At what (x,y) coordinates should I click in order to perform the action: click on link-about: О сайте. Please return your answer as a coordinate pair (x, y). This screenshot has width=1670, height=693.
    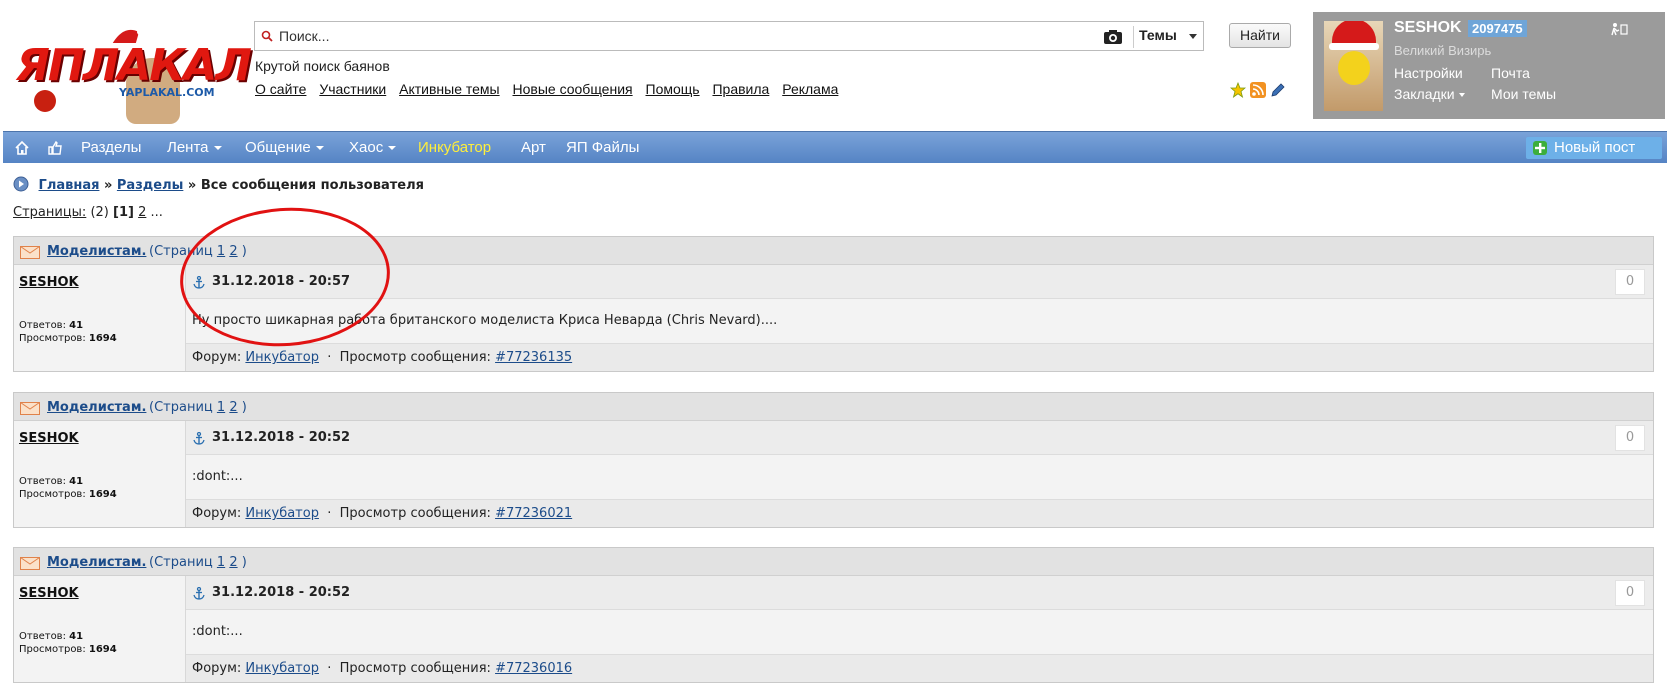
    Looking at the image, I should click on (280, 89).